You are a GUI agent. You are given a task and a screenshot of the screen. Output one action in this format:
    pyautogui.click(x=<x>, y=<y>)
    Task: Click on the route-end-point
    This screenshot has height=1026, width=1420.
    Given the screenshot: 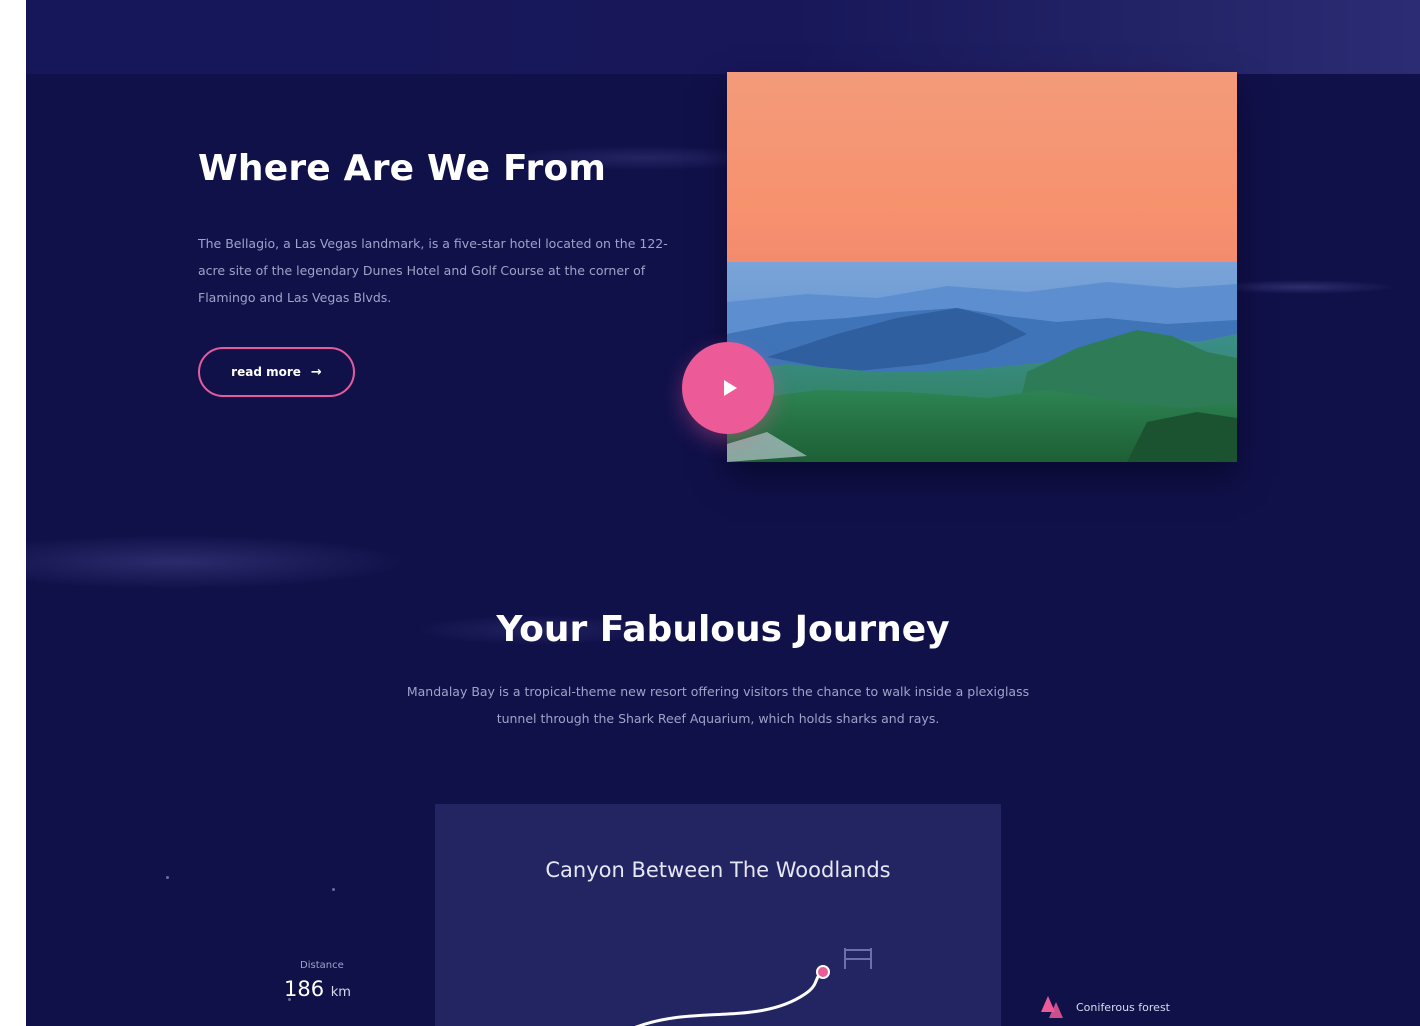 What is the action you would take?
    pyautogui.click(x=823, y=972)
    